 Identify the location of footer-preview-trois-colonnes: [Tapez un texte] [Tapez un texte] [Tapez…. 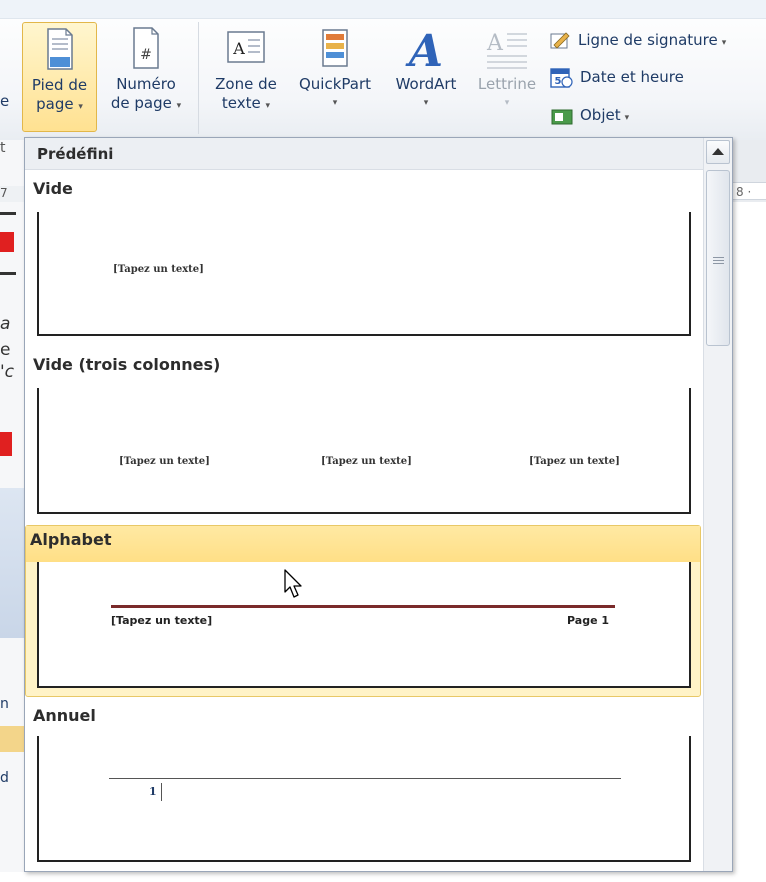
(364, 451).